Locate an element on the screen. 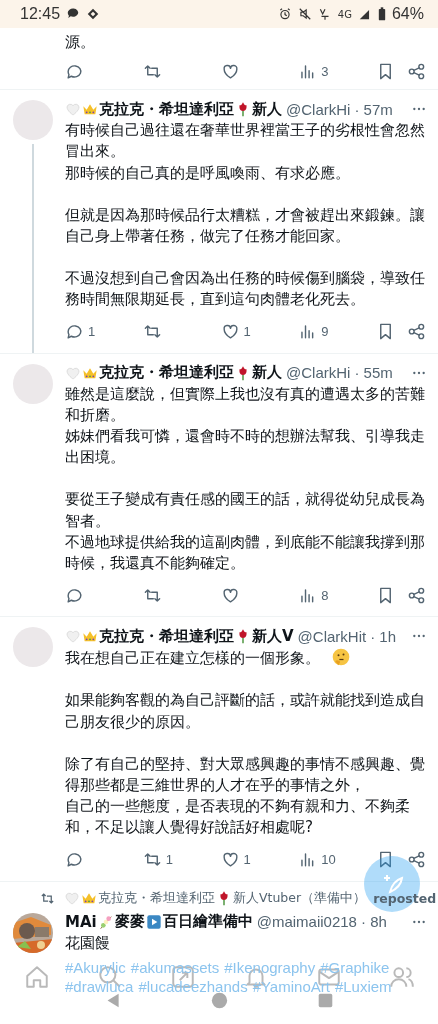 The image size is (438, 1024). chat-icon is located at coordinates (73, 14).